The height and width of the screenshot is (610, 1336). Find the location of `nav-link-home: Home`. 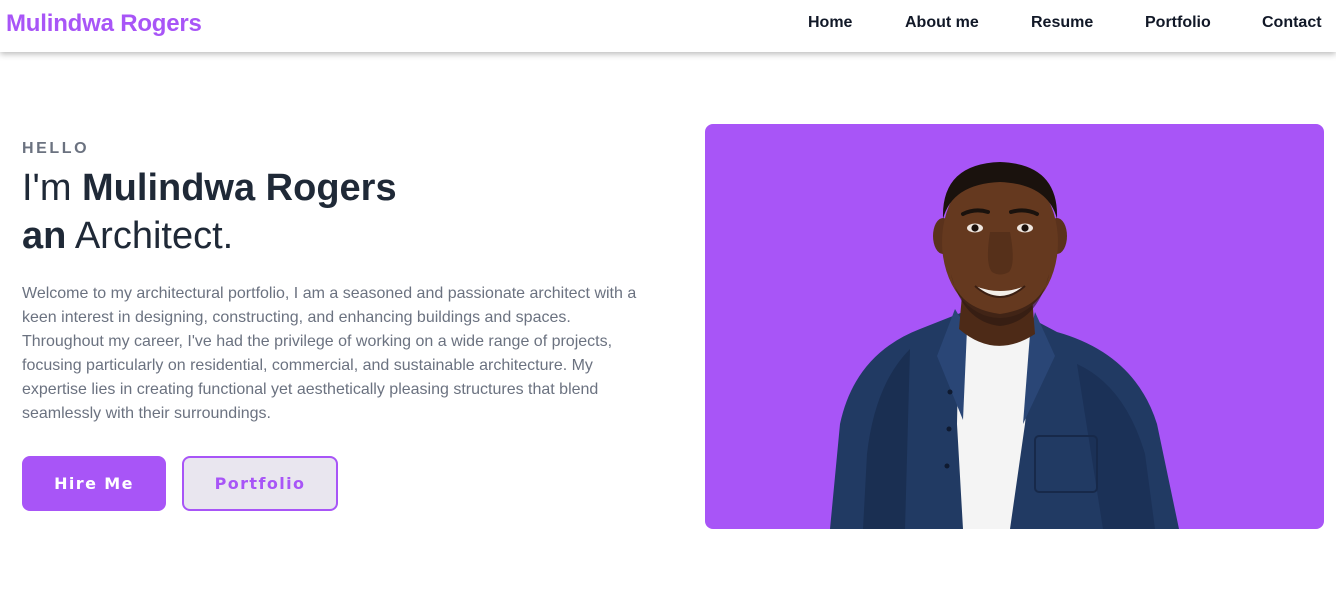

nav-link-home: Home is located at coordinates (830, 23).